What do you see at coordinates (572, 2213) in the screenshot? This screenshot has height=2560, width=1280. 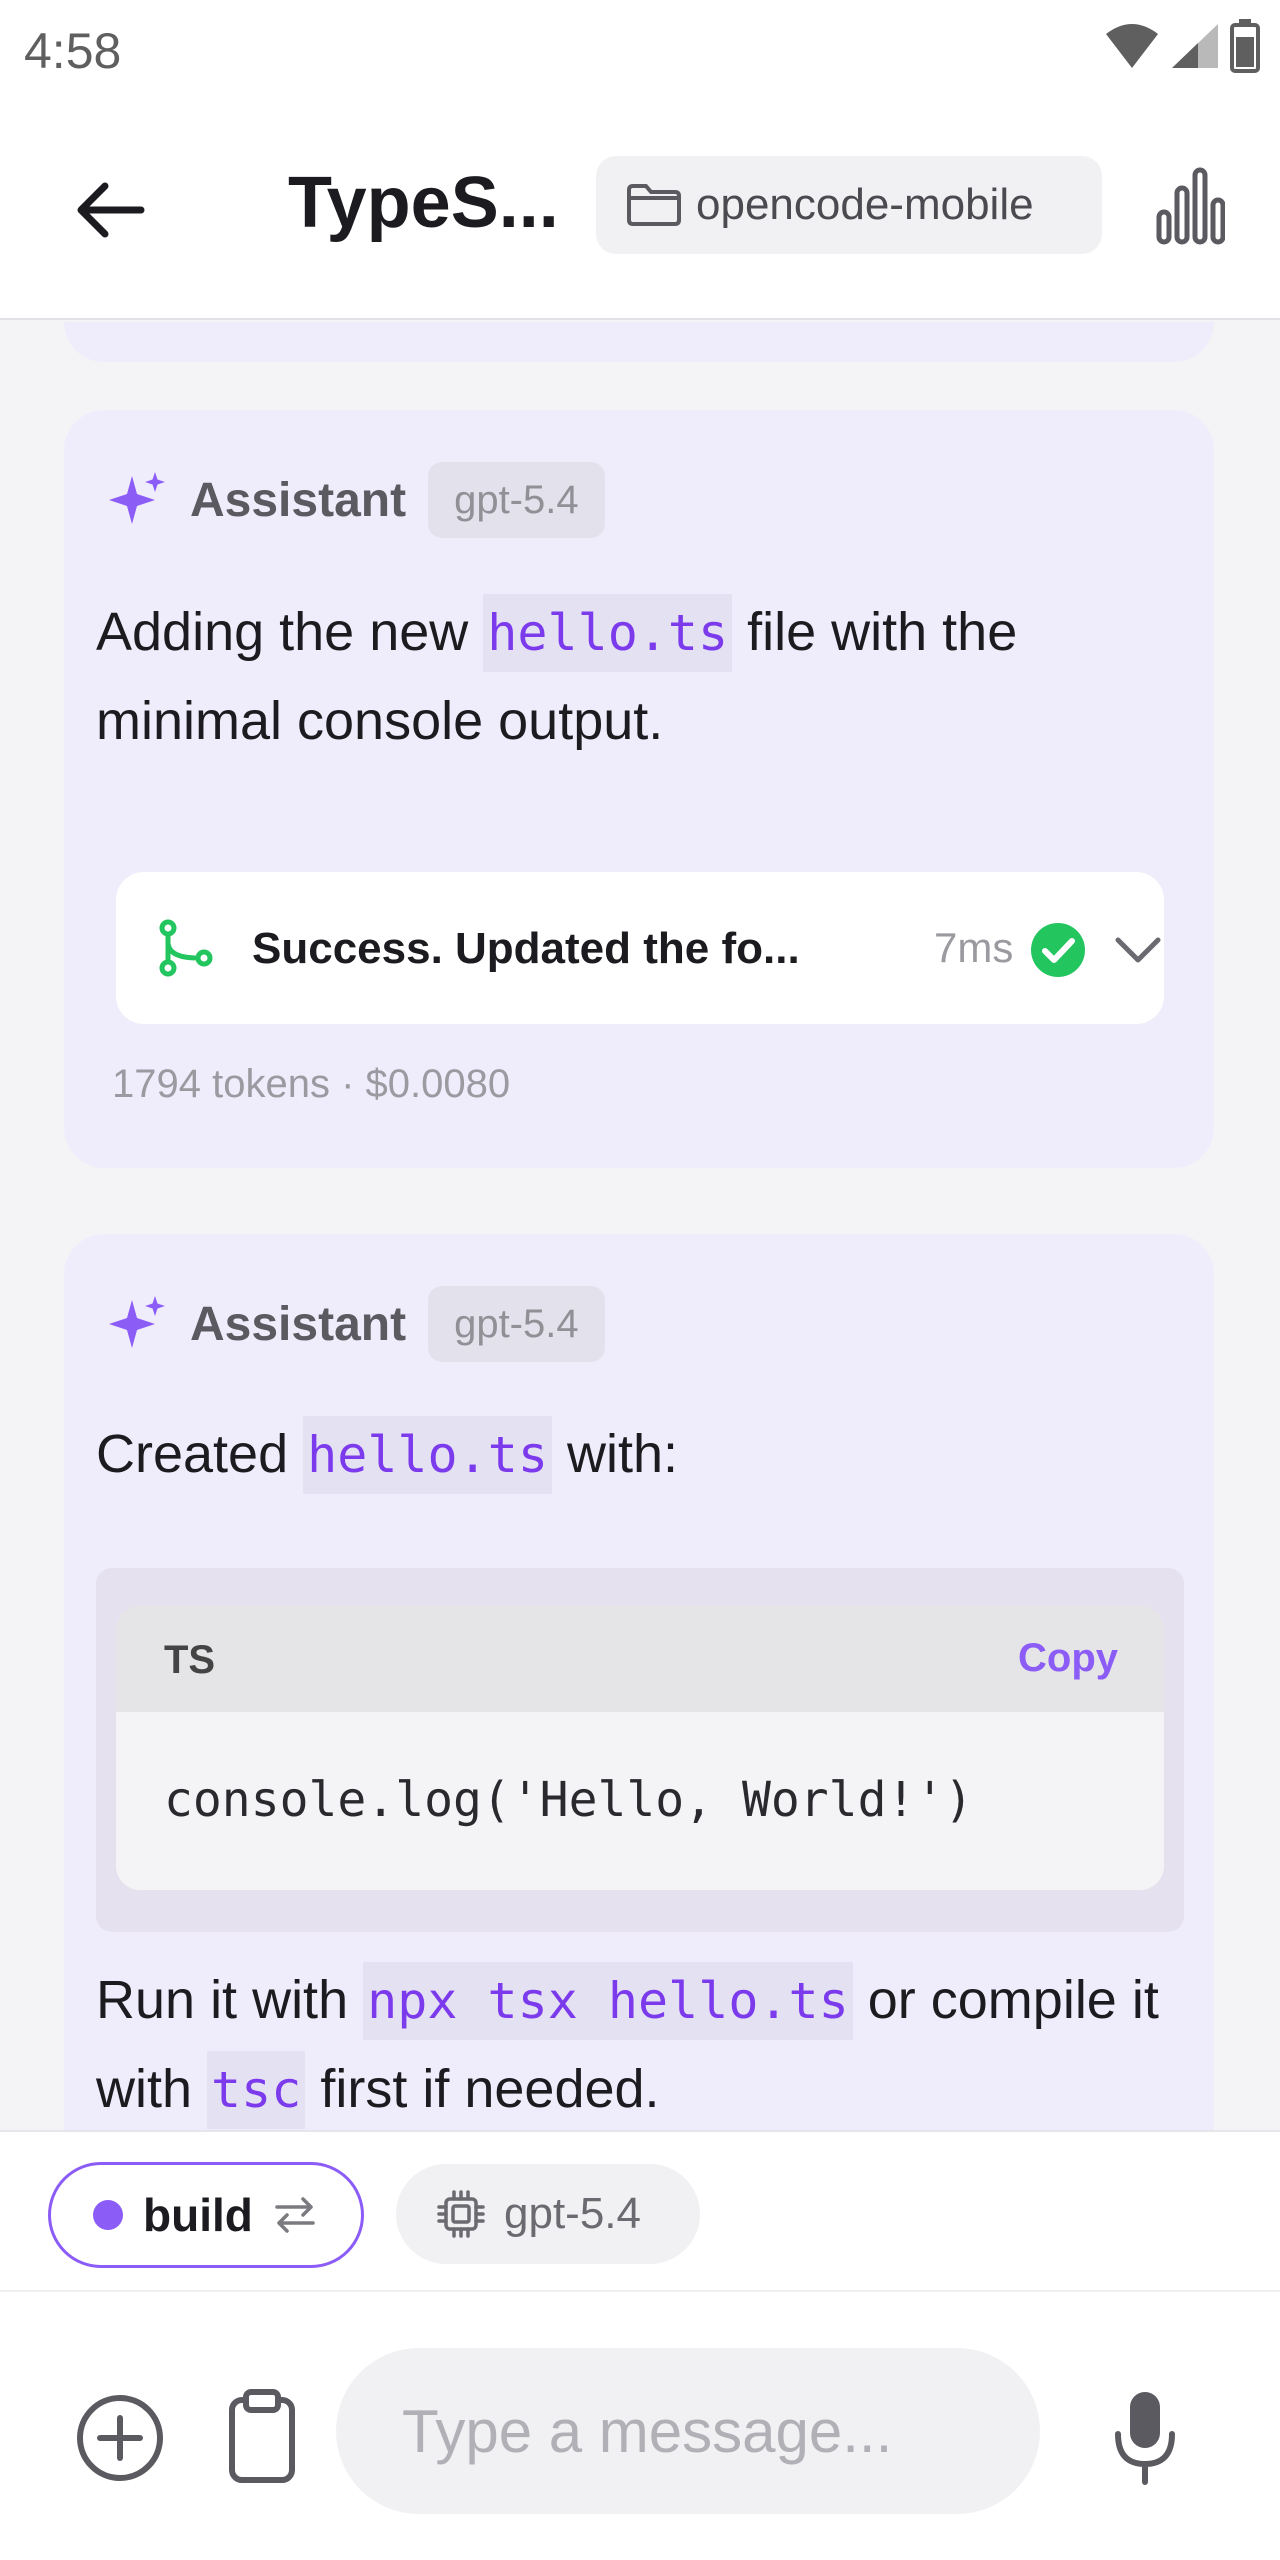 I see `model-label: gpt-5.4` at bounding box center [572, 2213].